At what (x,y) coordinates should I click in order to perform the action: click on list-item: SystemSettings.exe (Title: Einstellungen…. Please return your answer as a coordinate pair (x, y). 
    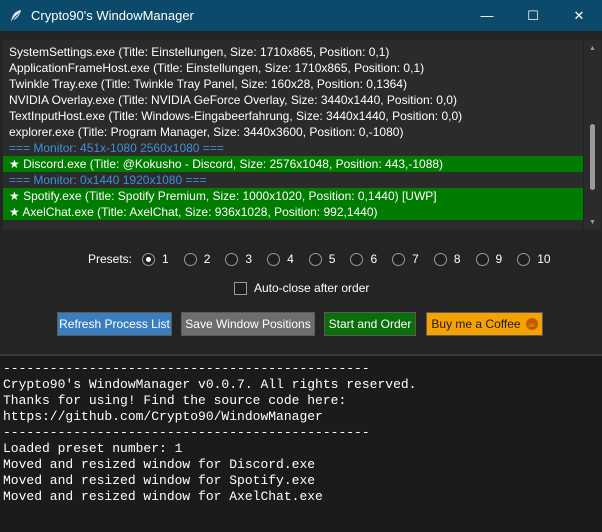
    Looking at the image, I should click on (293, 52).